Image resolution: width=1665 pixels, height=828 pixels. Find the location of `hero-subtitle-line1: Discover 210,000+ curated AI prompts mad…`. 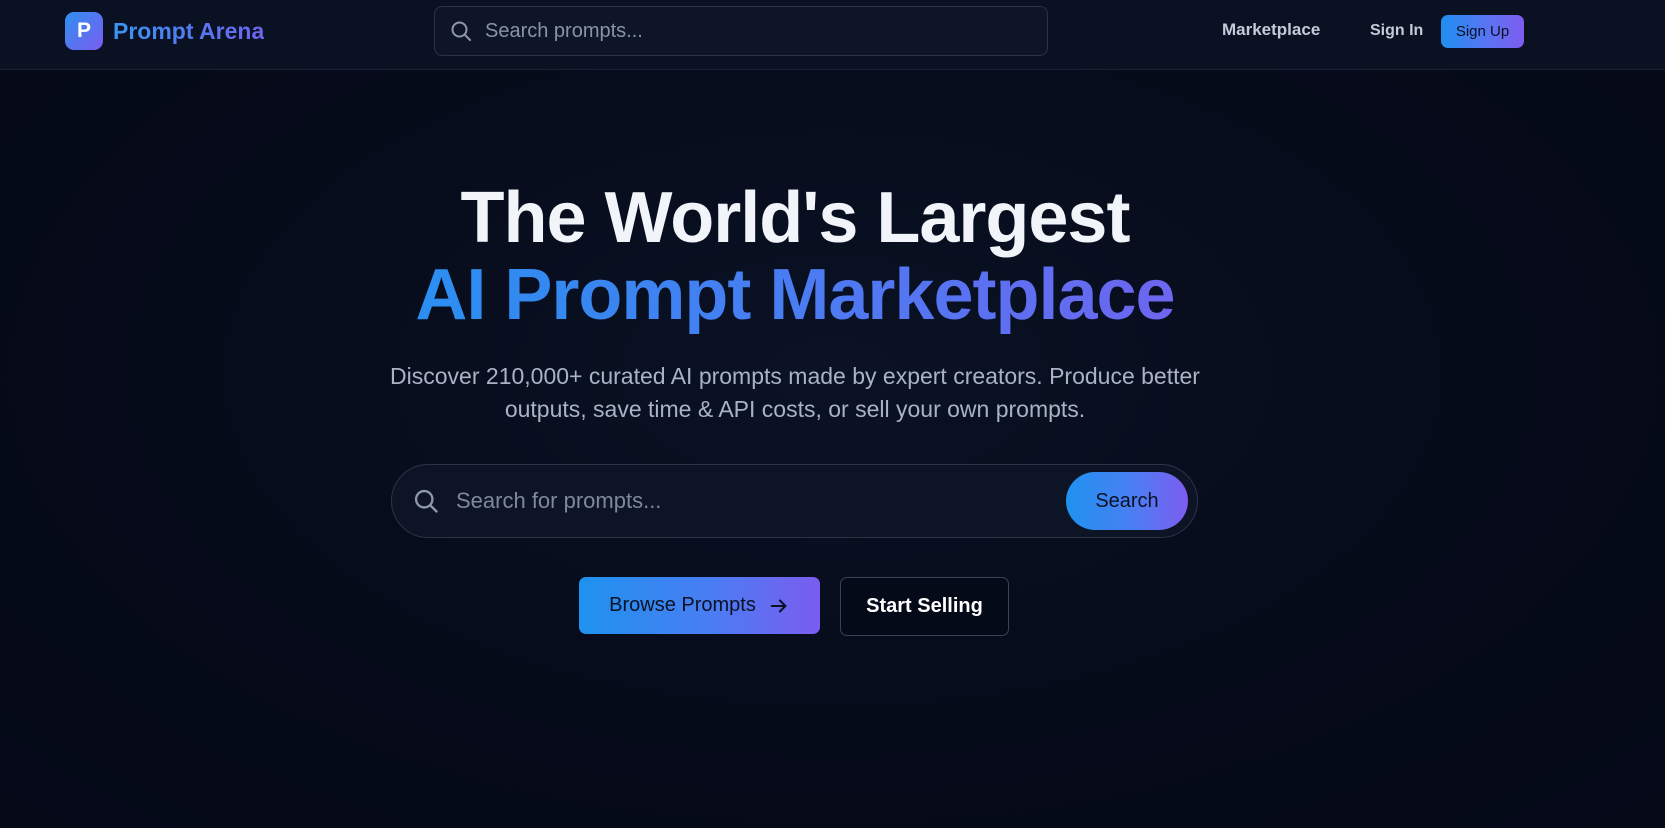

hero-subtitle-line1: Discover 210,000+ curated AI prompts mad… is located at coordinates (795, 376).